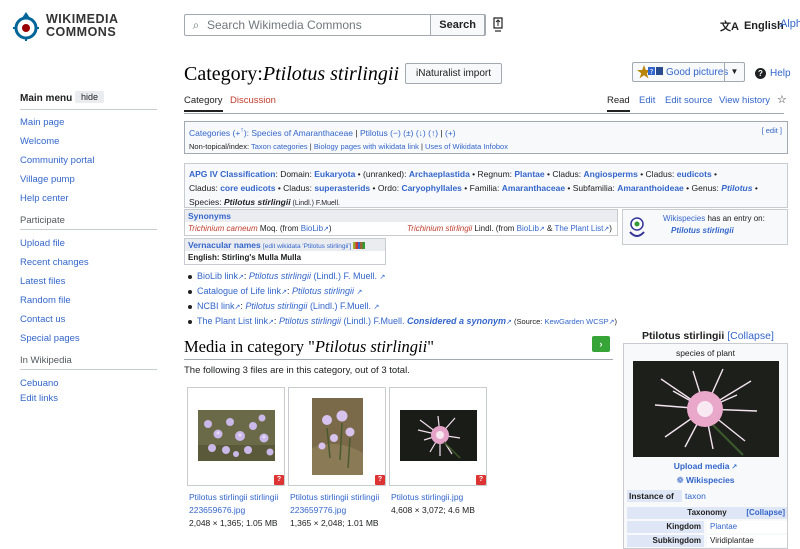 The width and height of the screenshot is (800, 549). I want to click on category-species-of-amaranthaceae: Species of Amaranthaceae, so click(302, 133).